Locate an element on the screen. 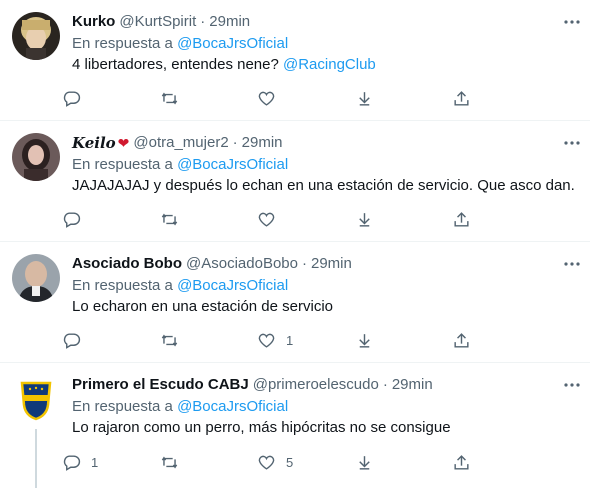 The image size is (590, 488). action-bar: 1 5 is located at coordinates (287, 462).